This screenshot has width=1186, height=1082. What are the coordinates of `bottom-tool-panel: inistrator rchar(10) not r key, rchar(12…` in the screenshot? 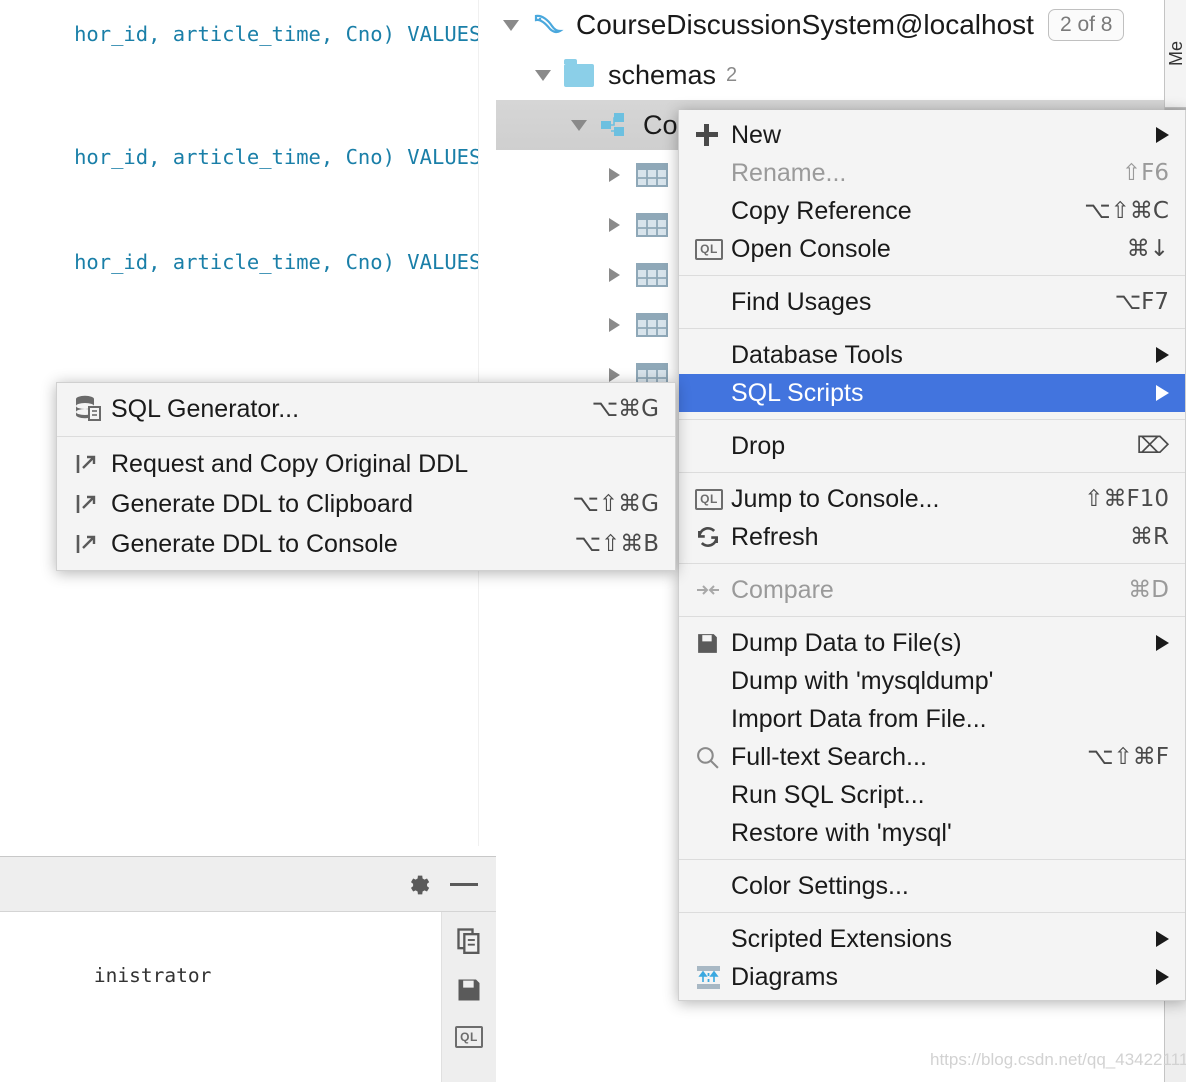 It's located at (248, 969).